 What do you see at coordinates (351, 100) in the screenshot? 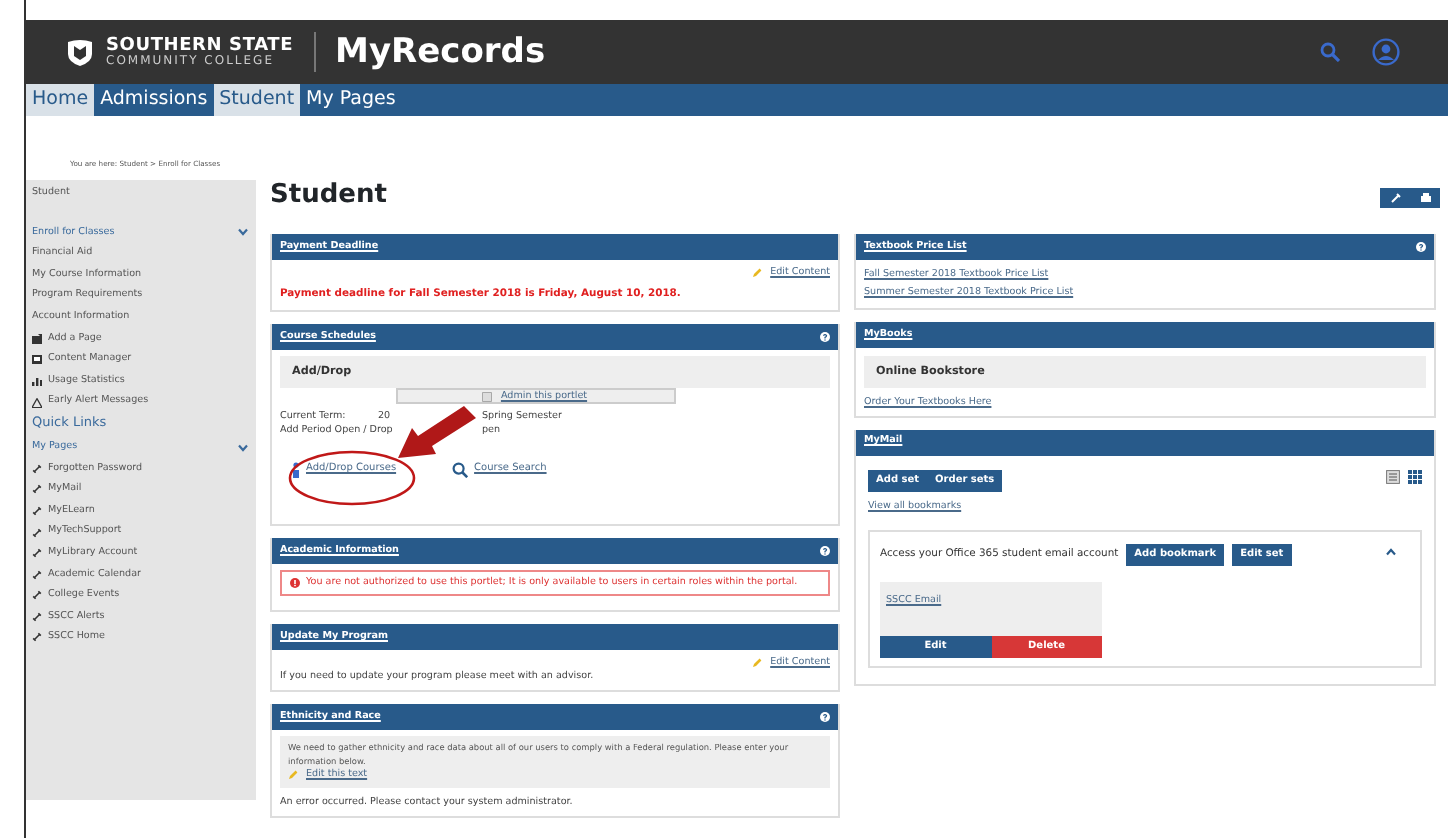
I see `nav-tab: My Pages` at bounding box center [351, 100].